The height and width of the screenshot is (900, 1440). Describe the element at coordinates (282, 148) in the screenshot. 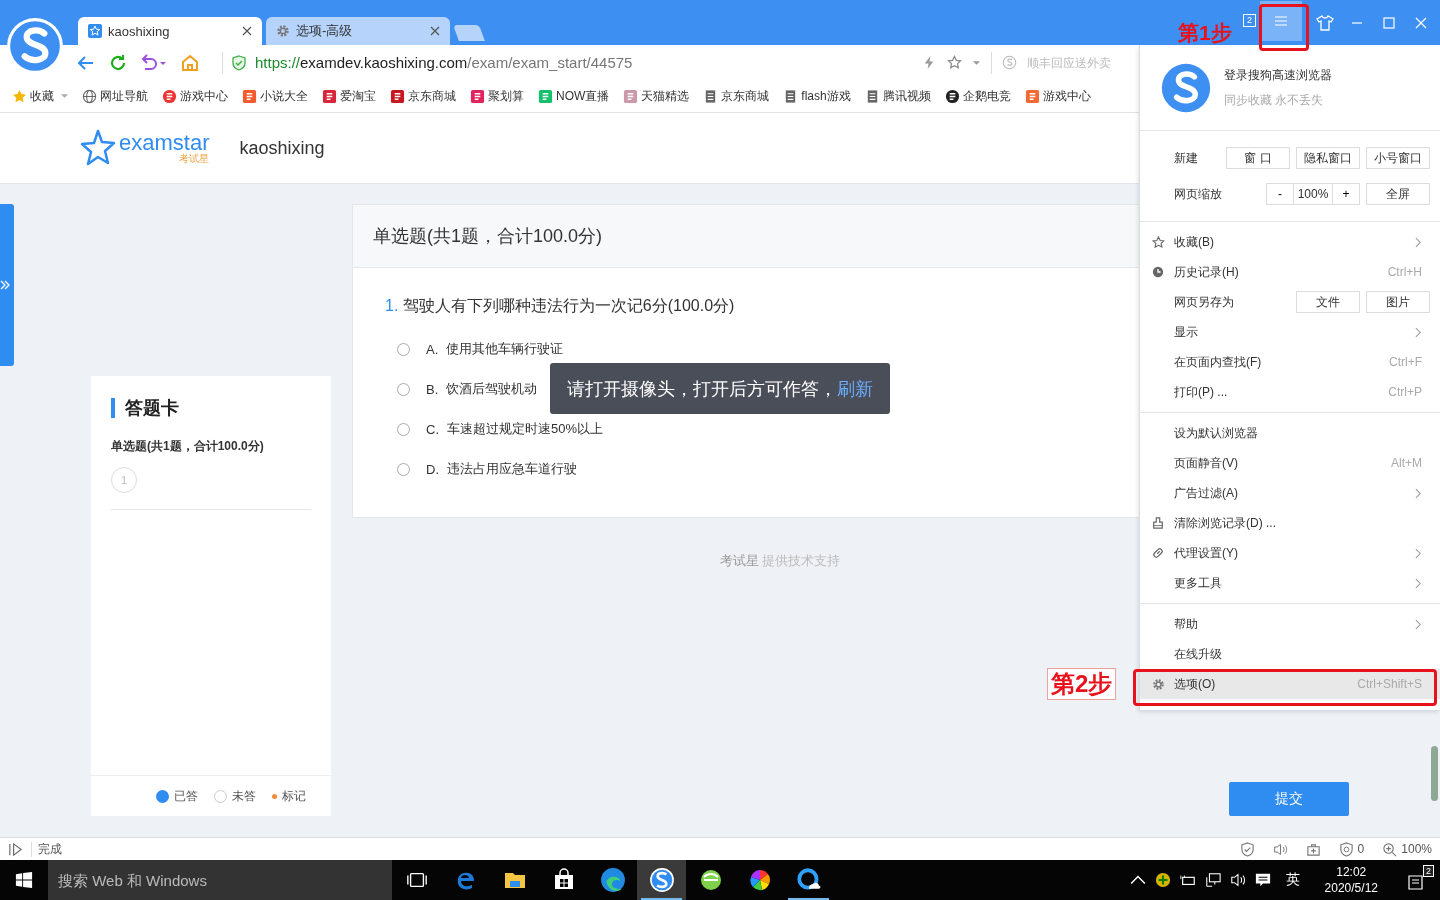

I see `site-name: kaoshixing` at that location.